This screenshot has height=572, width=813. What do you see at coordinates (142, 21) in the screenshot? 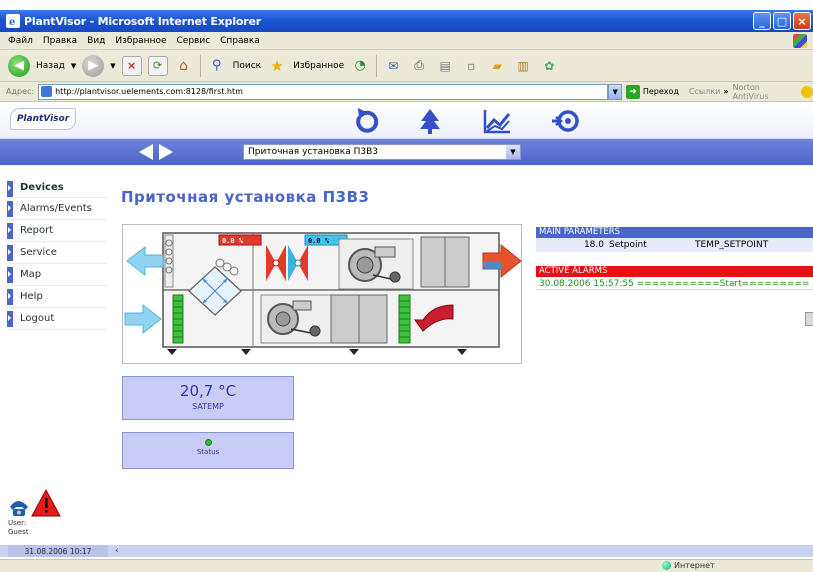
I see `window-title: PlantVisor - Microsoft Internet Explorer` at bounding box center [142, 21].